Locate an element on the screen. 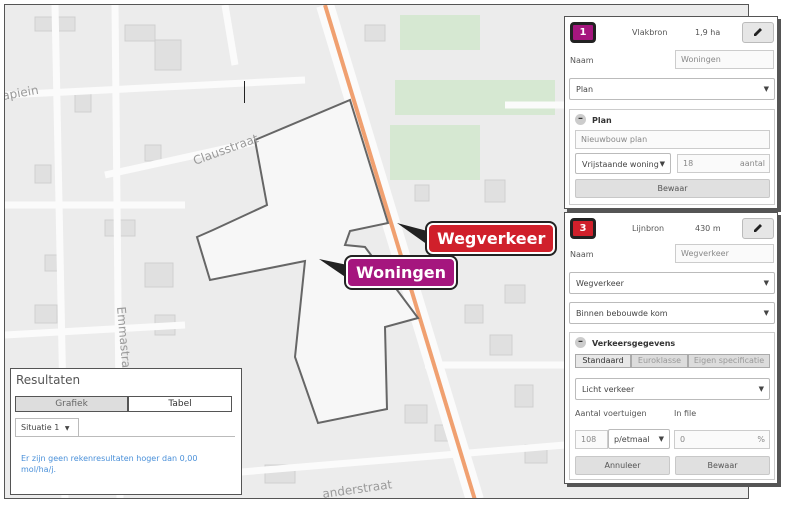  vehicle-type-select: Licht verkeer ▼ is located at coordinates (672, 389).